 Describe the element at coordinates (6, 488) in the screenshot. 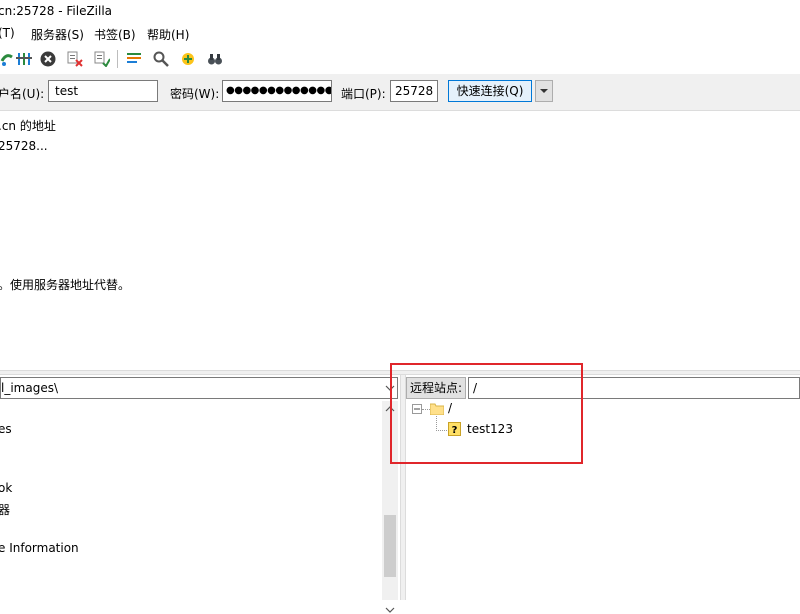

I see `tree-item: ok` at that location.